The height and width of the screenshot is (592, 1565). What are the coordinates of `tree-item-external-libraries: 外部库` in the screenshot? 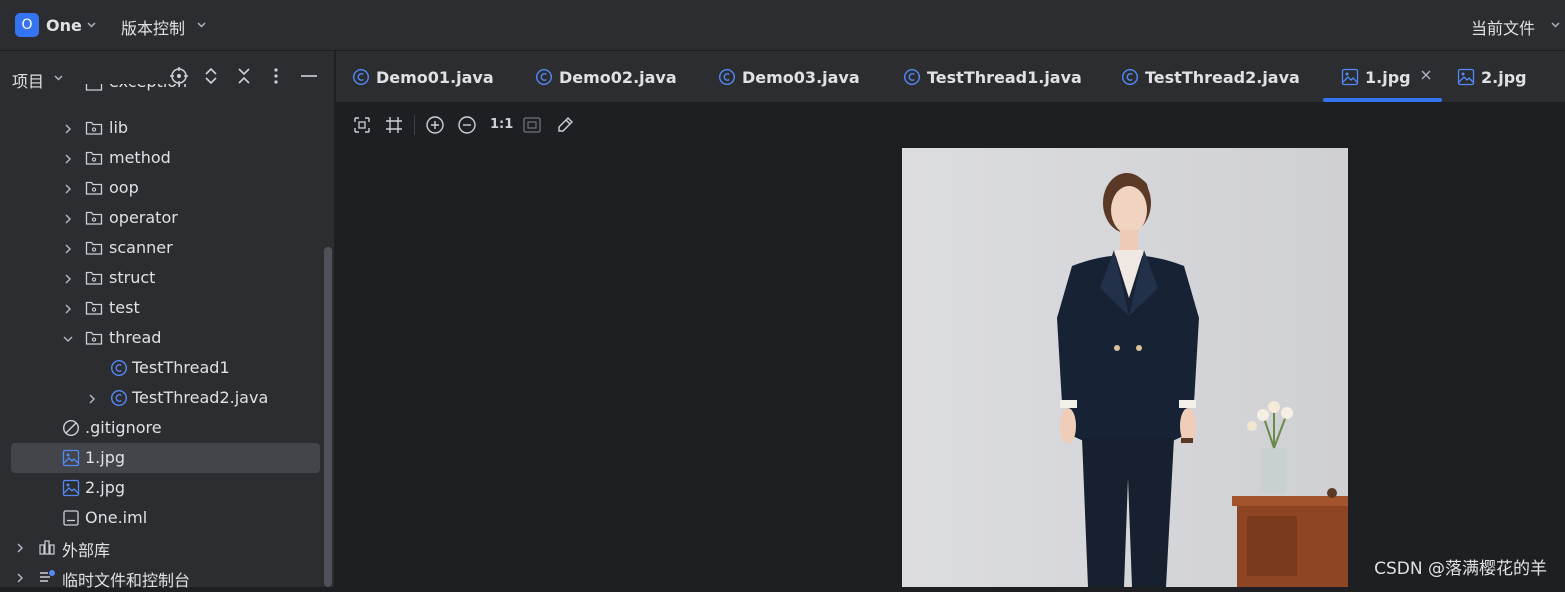 It's located at (160, 547).